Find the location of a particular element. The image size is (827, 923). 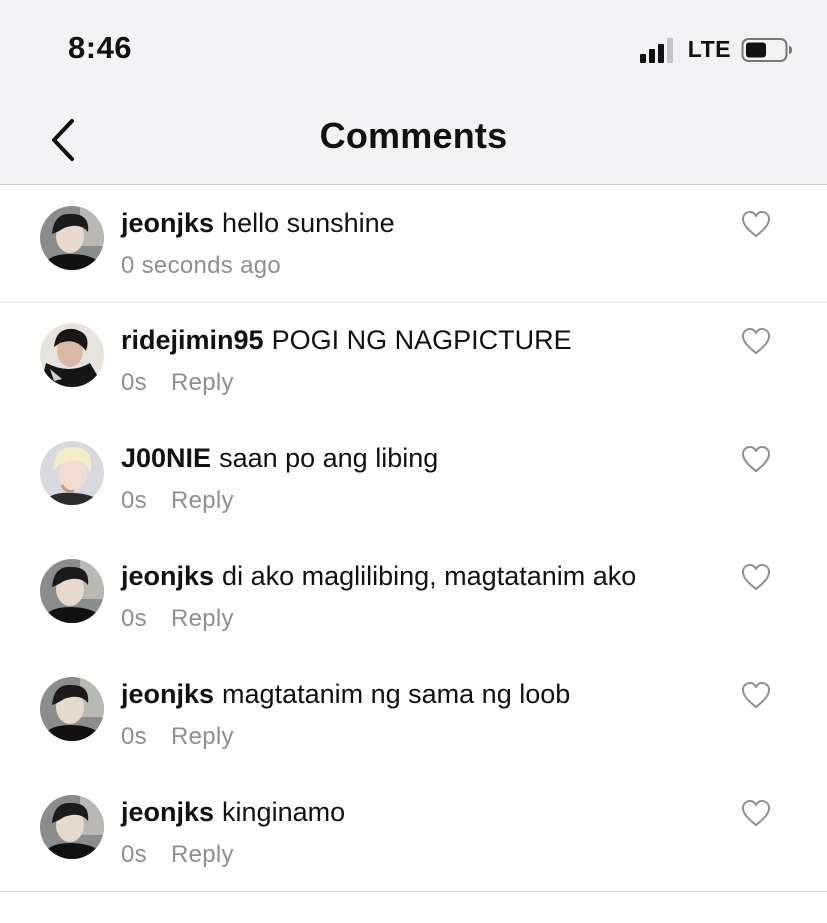

comment-text-line: ridejimin95 POGI NG NAGPICTURE is located at coordinates (346, 340).